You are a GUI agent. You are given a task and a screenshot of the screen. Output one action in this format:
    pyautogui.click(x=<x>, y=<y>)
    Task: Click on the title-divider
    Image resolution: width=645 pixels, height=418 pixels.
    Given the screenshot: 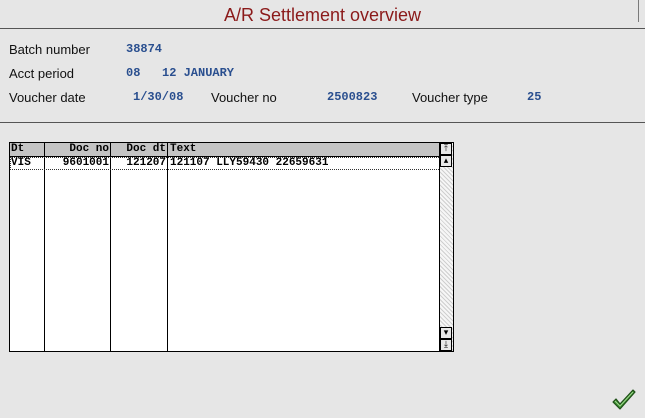 What is the action you would take?
    pyautogui.click(x=638, y=11)
    